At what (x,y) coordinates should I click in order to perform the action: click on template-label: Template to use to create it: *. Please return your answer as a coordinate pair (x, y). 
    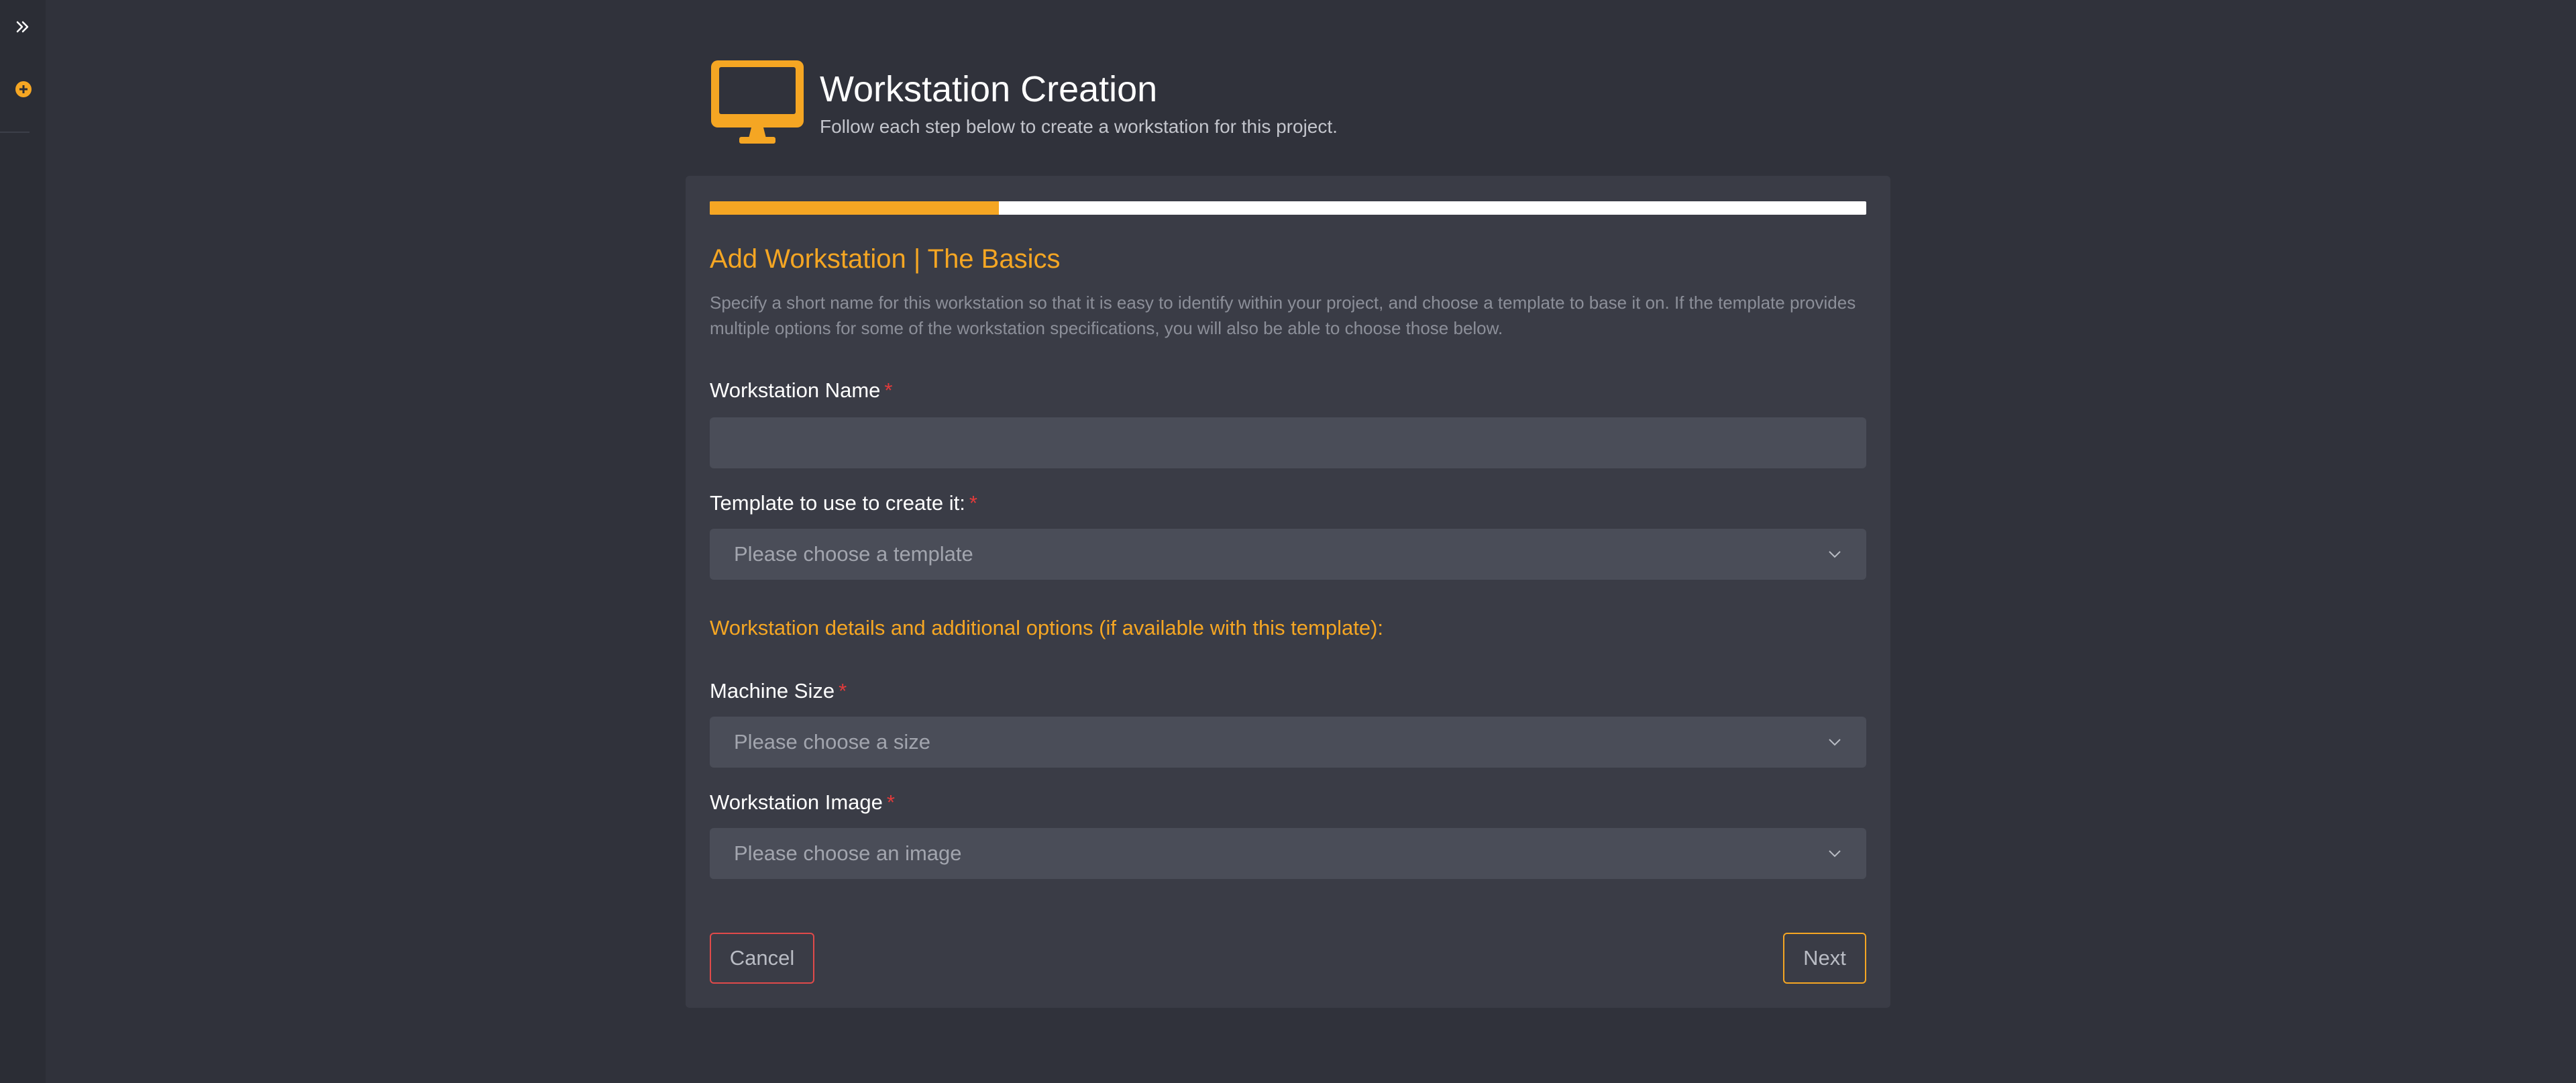
    Looking at the image, I should click on (843, 503).